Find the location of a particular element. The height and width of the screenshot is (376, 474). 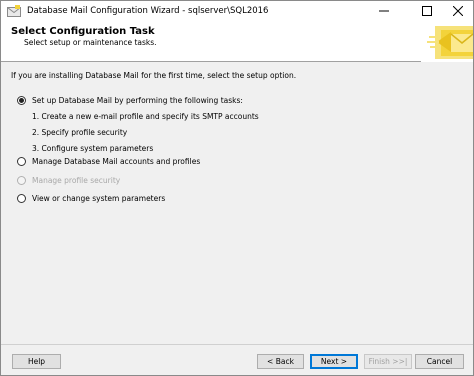

setup-step-3: 3. Configure system parameters is located at coordinates (93, 148).